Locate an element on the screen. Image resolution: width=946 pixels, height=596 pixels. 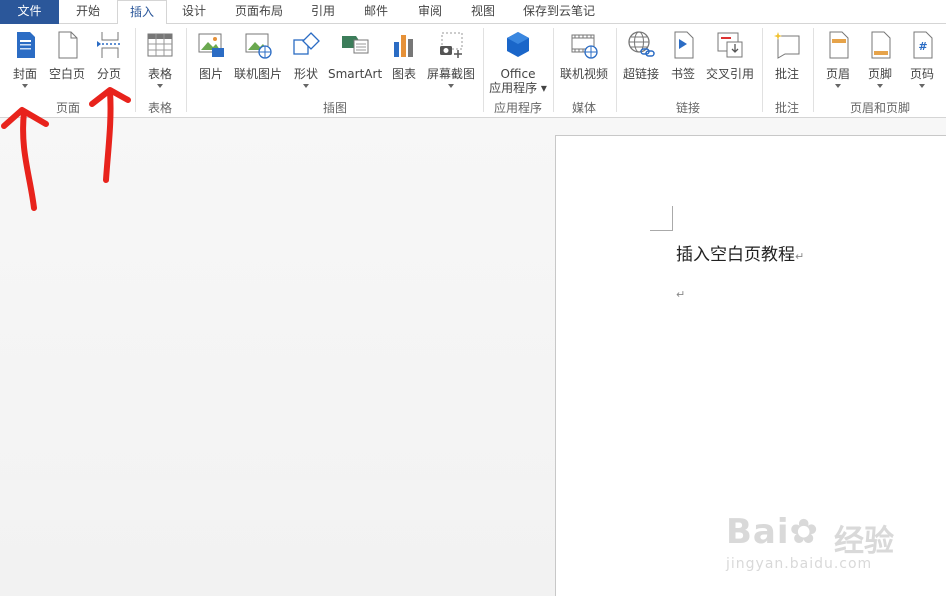
watermark-brand: Bai✿ is located at coordinates (773, 532).